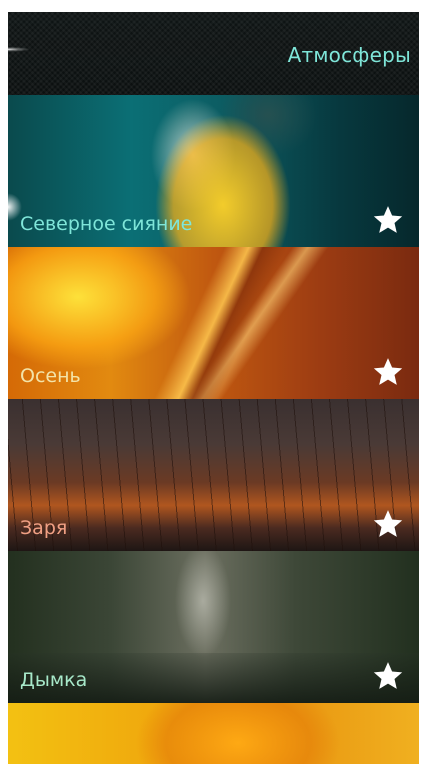 This screenshot has width=427, height=764. I want to click on atmosphere-card-partial, so click(213, 733).